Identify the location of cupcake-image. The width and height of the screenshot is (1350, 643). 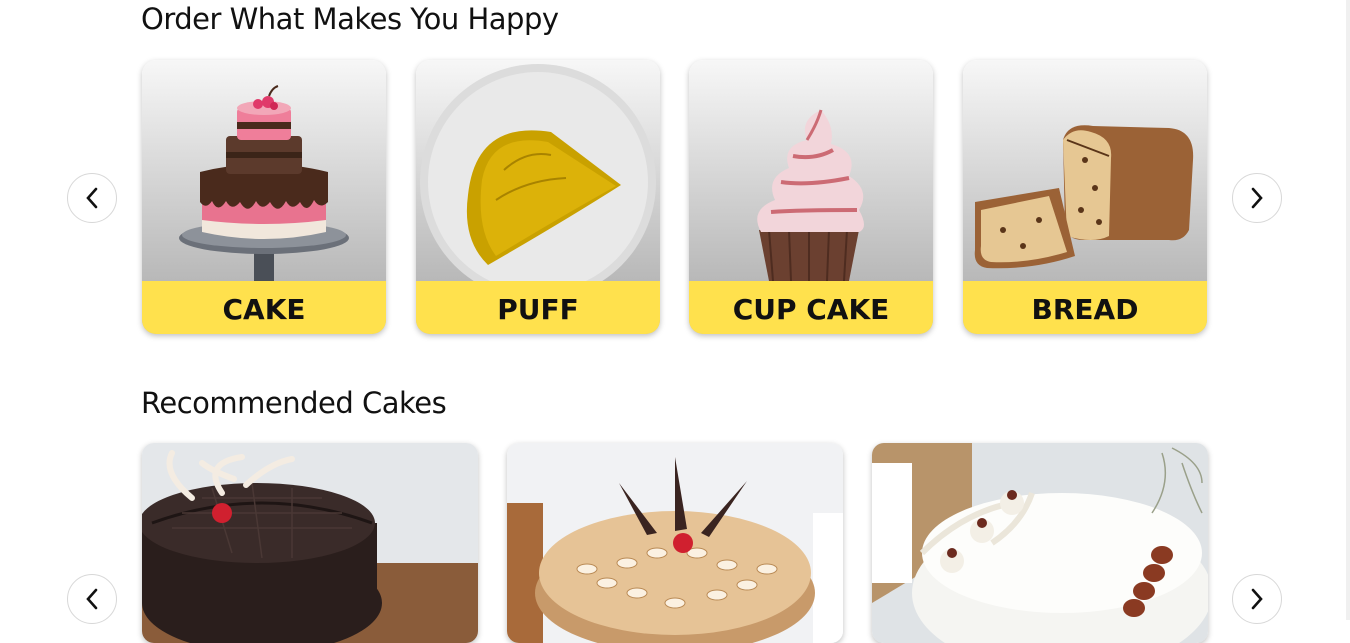
(810, 195).